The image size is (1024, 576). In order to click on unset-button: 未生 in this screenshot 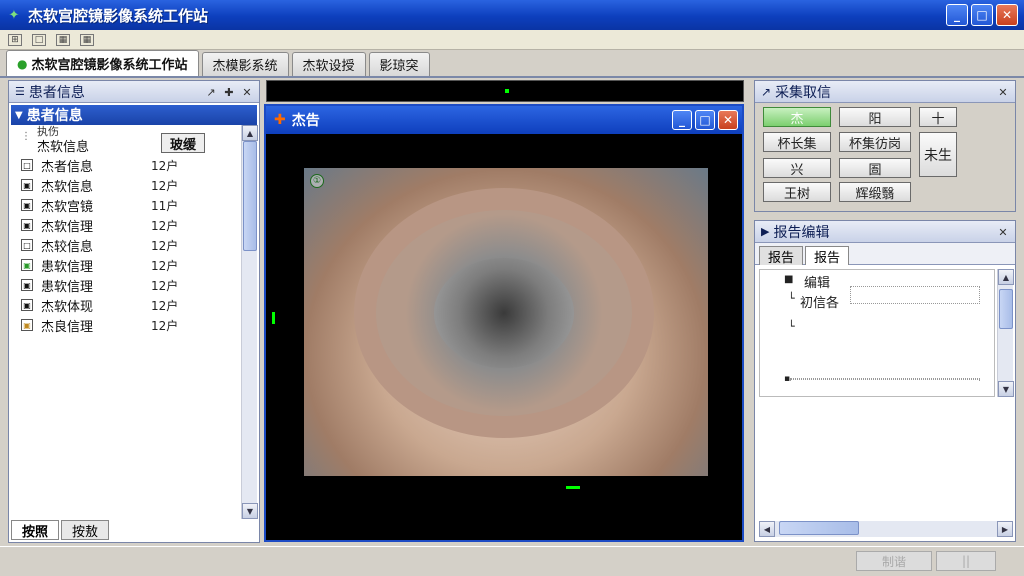, I will do `click(938, 154)`.